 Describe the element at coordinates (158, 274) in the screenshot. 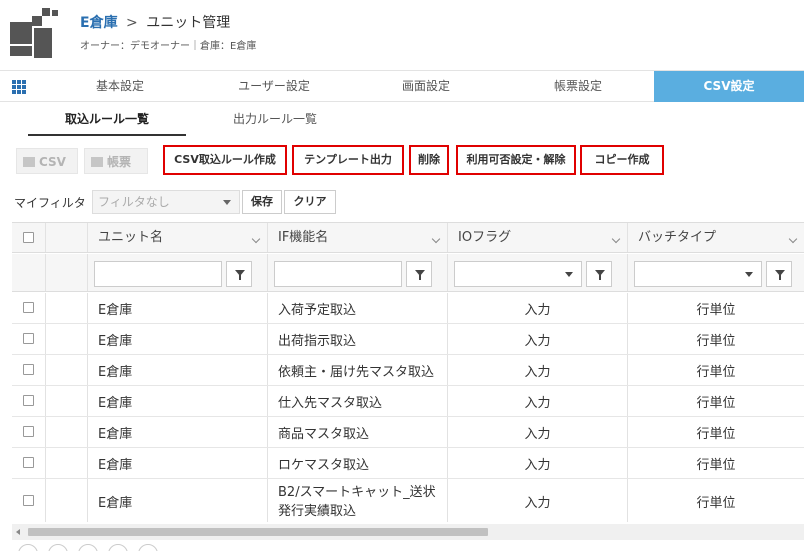

I see `unit-filter-input` at that location.